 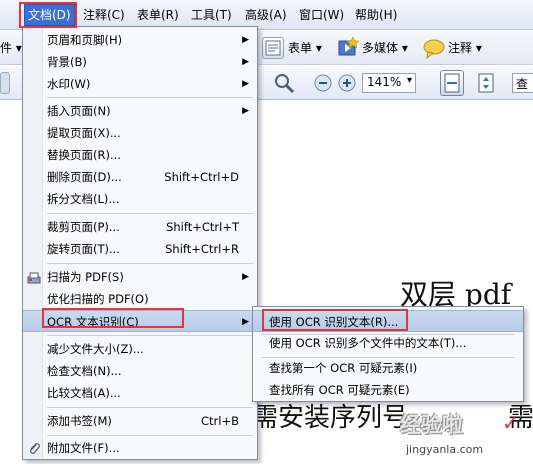 What do you see at coordinates (211, 15) in the screenshot?
I see `menu-tools: 工具(T)` at bounding box center [211, 15].